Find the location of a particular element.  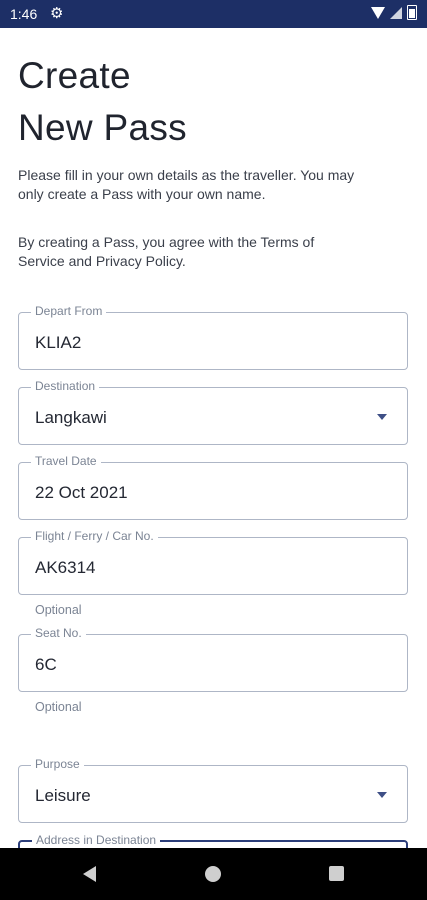

depart-from-field: Depart From KLIA2 is located at coordinates (213, 337).